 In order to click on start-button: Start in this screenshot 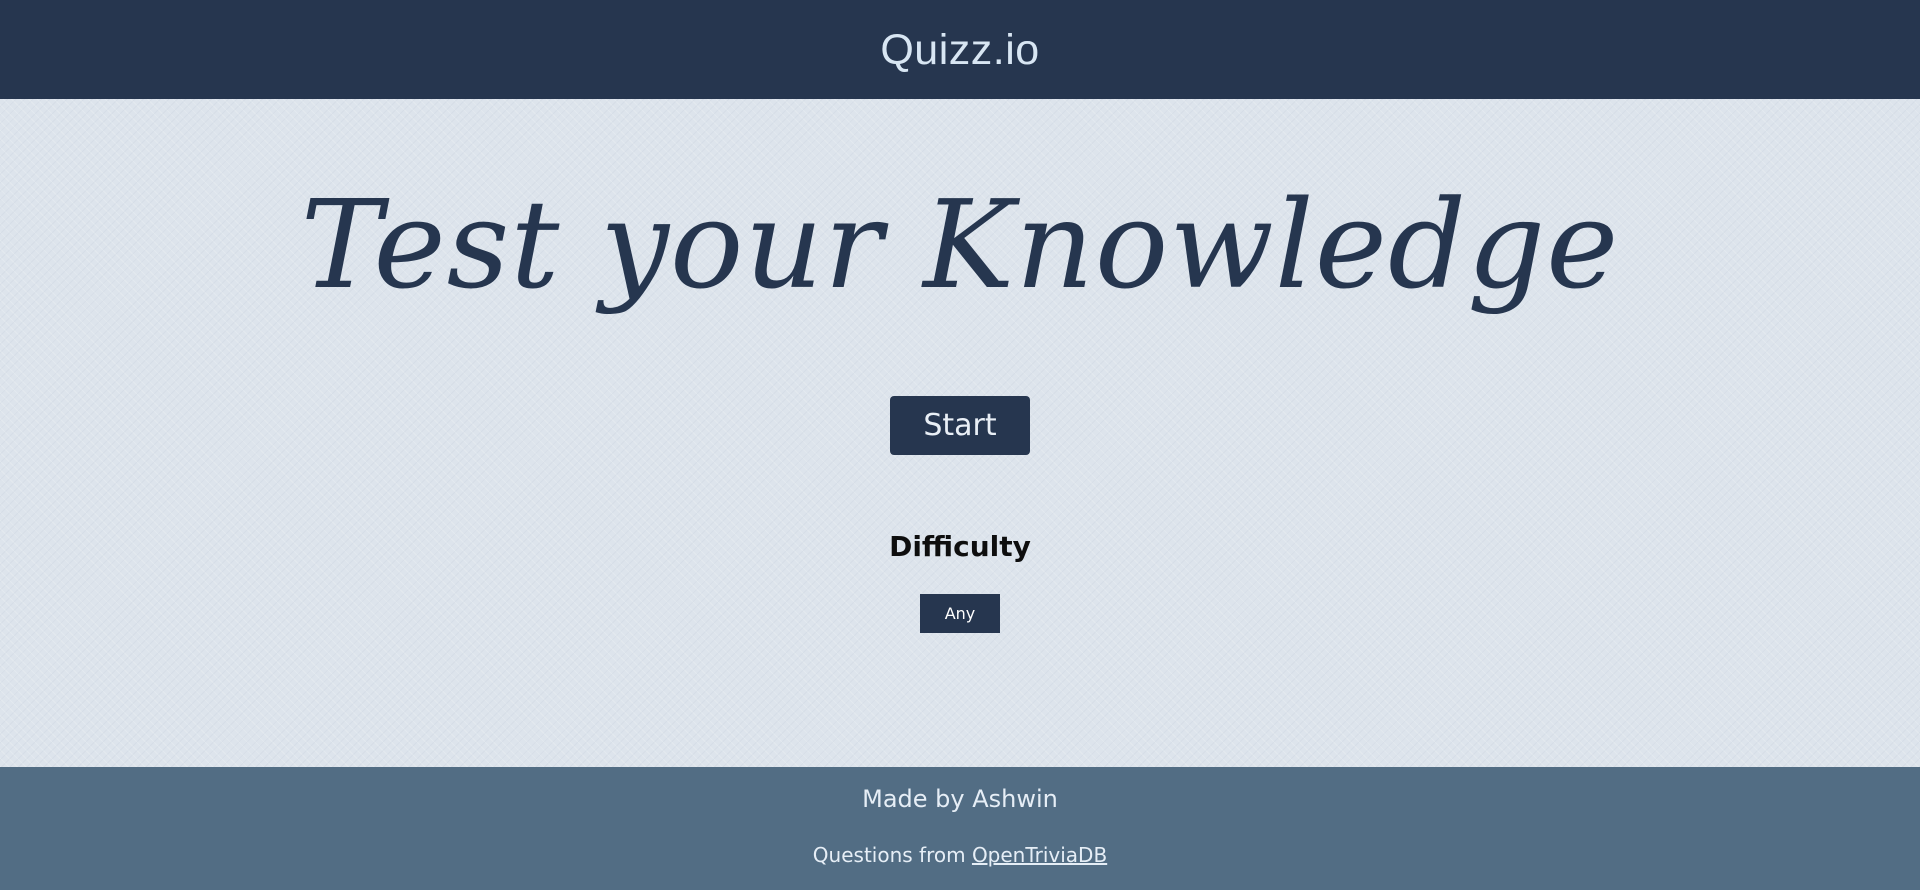, I will do `click(960, 425)`.